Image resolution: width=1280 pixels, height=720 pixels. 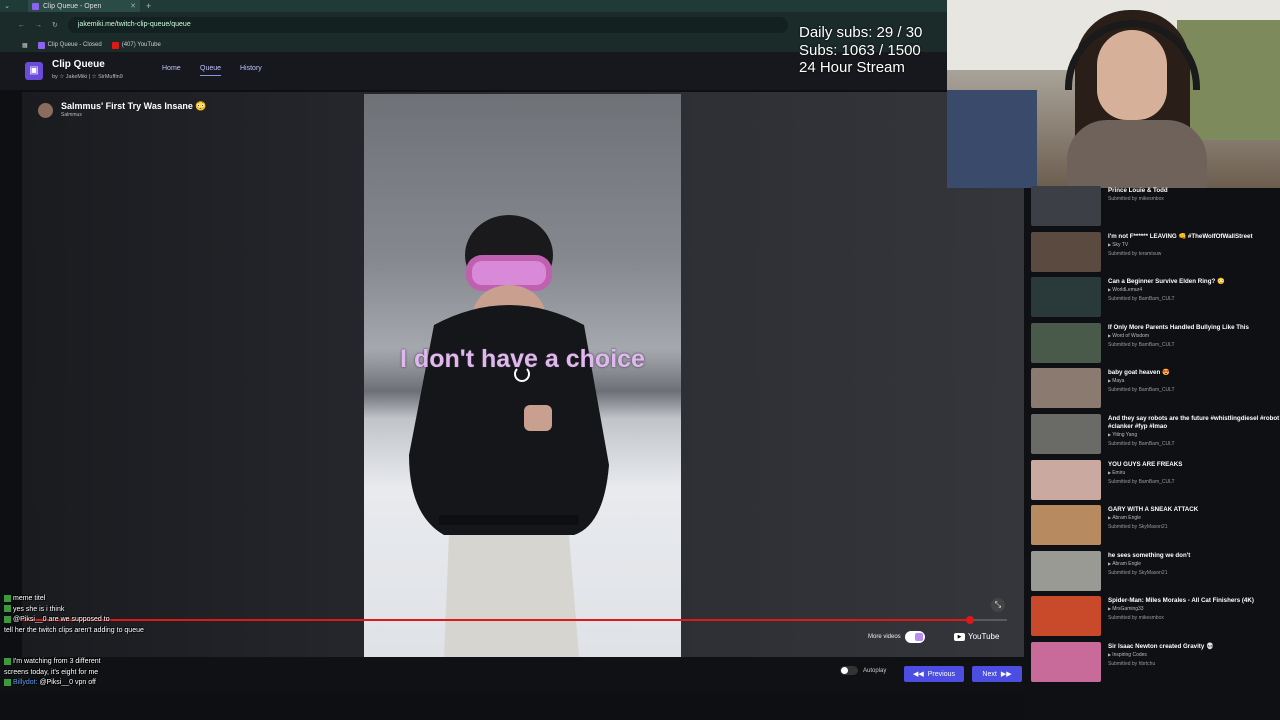 I want to click on next-button: Next ▶▶, so click(x=997, y=674).